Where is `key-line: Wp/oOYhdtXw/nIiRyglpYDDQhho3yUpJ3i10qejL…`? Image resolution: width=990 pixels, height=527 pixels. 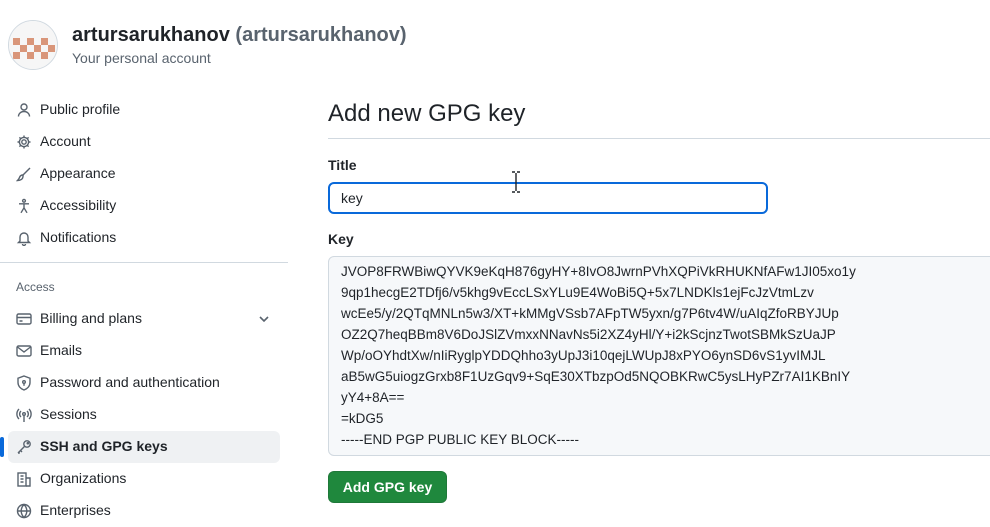 key-line: Wp/oOYhdtXw/nIiRyglpYDDQhho3yUpJ3i10qejL… is located at coordinates (583, 355).